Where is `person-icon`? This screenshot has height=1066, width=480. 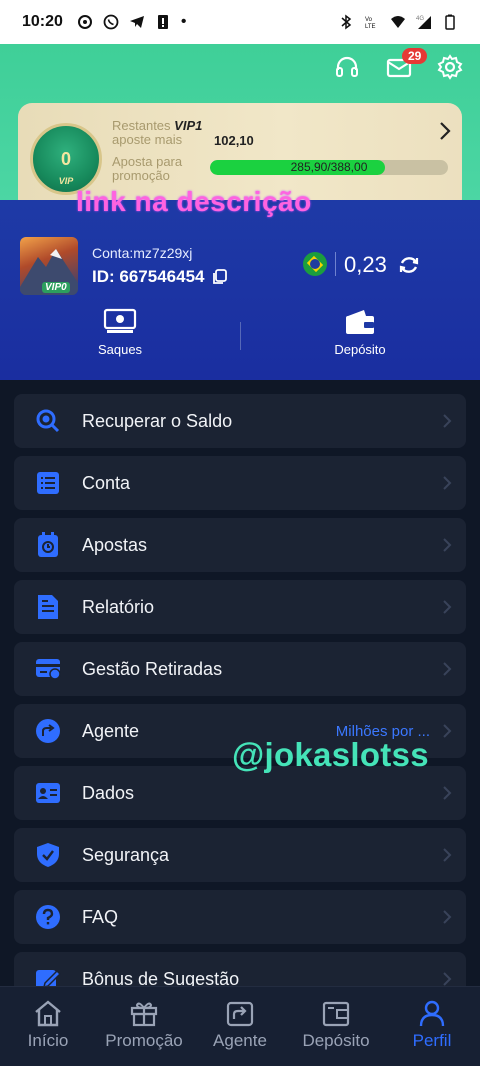
person-icon is located at coordinates (432, 1013).